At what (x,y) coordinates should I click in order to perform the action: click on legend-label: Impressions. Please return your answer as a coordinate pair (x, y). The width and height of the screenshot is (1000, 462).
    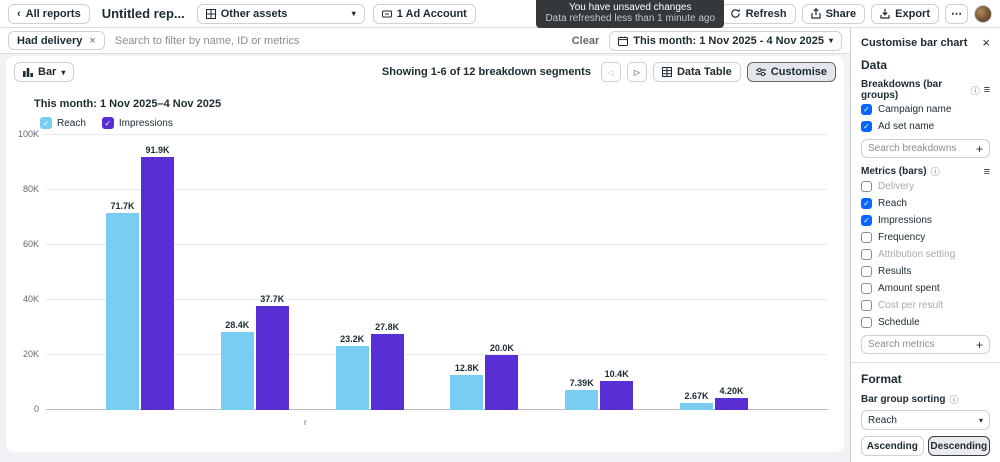
    Looking at the image, I should click on (145, 123).